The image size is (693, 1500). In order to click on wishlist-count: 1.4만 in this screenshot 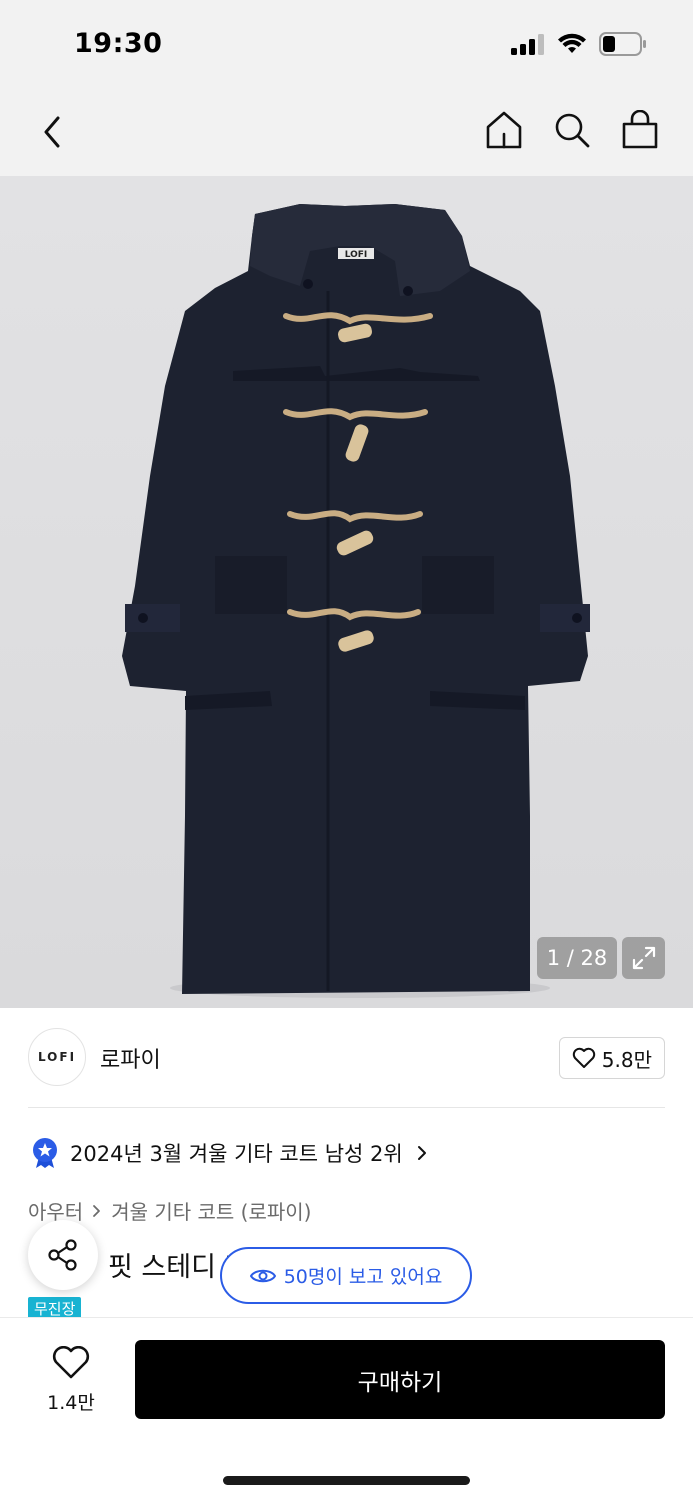, I will do `click(71, 1403)`.